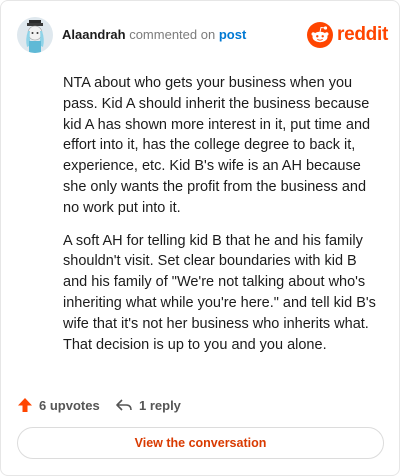 This screenshot has width=400, height=476. What do you see at coordinates (172, 34) in the screenshot?
I see `commented-on-label: commented on` at bounding box center [172, 34].